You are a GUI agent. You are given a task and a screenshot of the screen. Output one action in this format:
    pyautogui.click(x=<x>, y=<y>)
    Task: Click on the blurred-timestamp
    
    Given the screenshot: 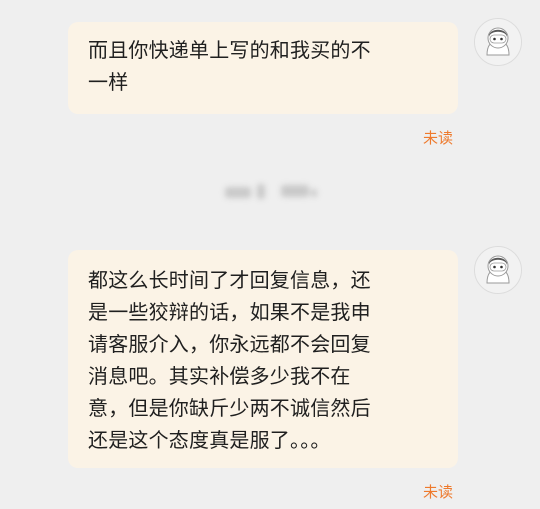 What is the action you would take?
    pyautogui.click(x=272, y=192)
    